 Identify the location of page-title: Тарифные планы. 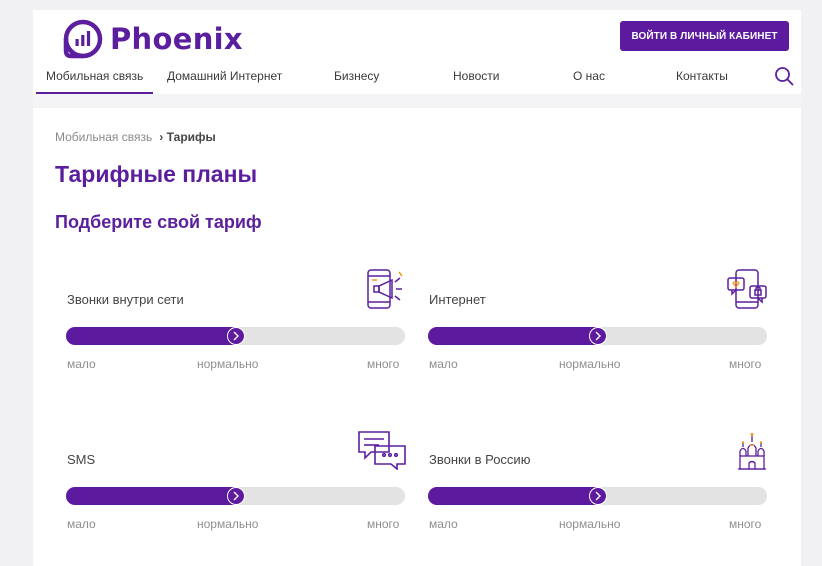
(156, 174).